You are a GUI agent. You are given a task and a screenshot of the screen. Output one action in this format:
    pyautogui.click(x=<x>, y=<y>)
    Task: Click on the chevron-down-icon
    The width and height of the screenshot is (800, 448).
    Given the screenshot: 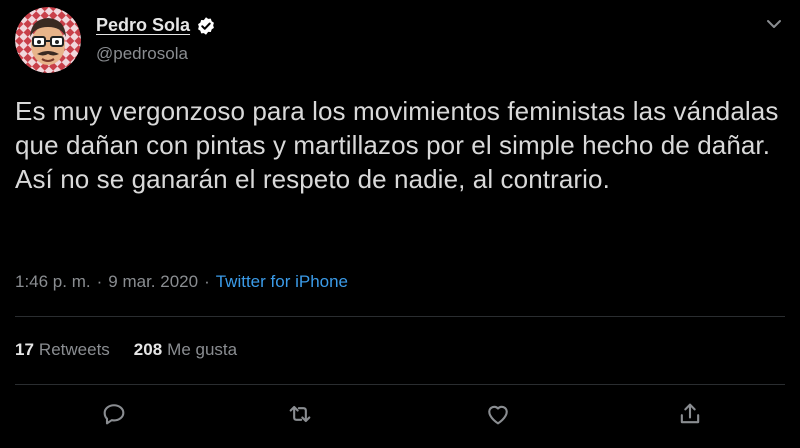 What is the action you would take?
    pyautogui.click(x=774, y=24)
    